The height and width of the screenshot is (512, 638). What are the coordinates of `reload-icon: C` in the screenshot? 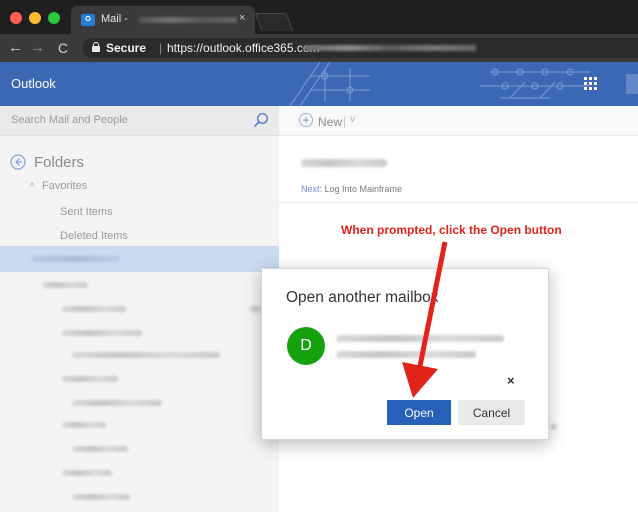 It's located at (63, 48).